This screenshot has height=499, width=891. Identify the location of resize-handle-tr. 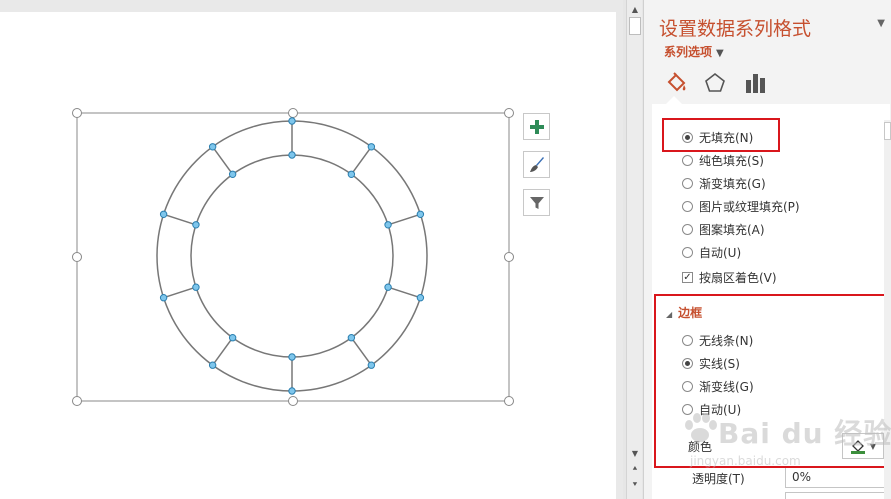
(509, 113).